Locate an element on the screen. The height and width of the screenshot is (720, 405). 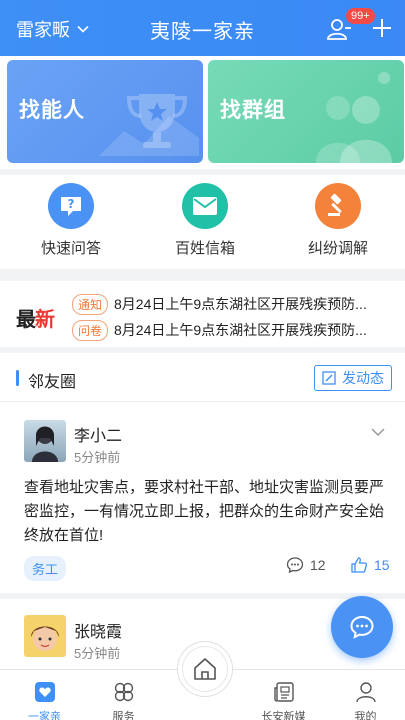
tab-label: 服务 is located at coordinates (123, 715).